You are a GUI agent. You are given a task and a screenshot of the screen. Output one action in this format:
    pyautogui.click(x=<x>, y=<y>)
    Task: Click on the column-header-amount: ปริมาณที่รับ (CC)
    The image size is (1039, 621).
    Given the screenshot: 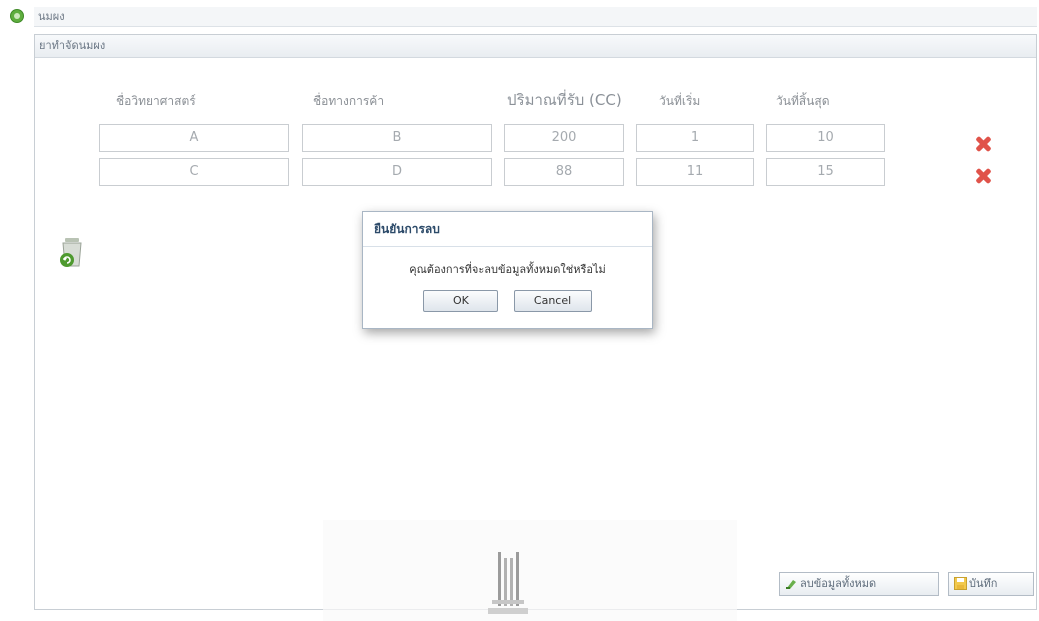 What is the action you would take?
    pyautogui.click(x=564, y=100)
    